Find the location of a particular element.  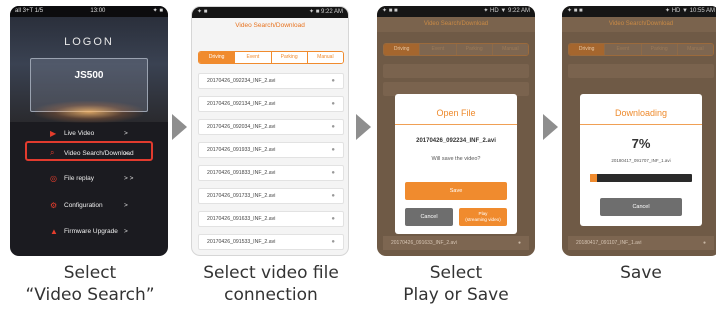

device-model: JS500 is located at coordinates (89, 75).